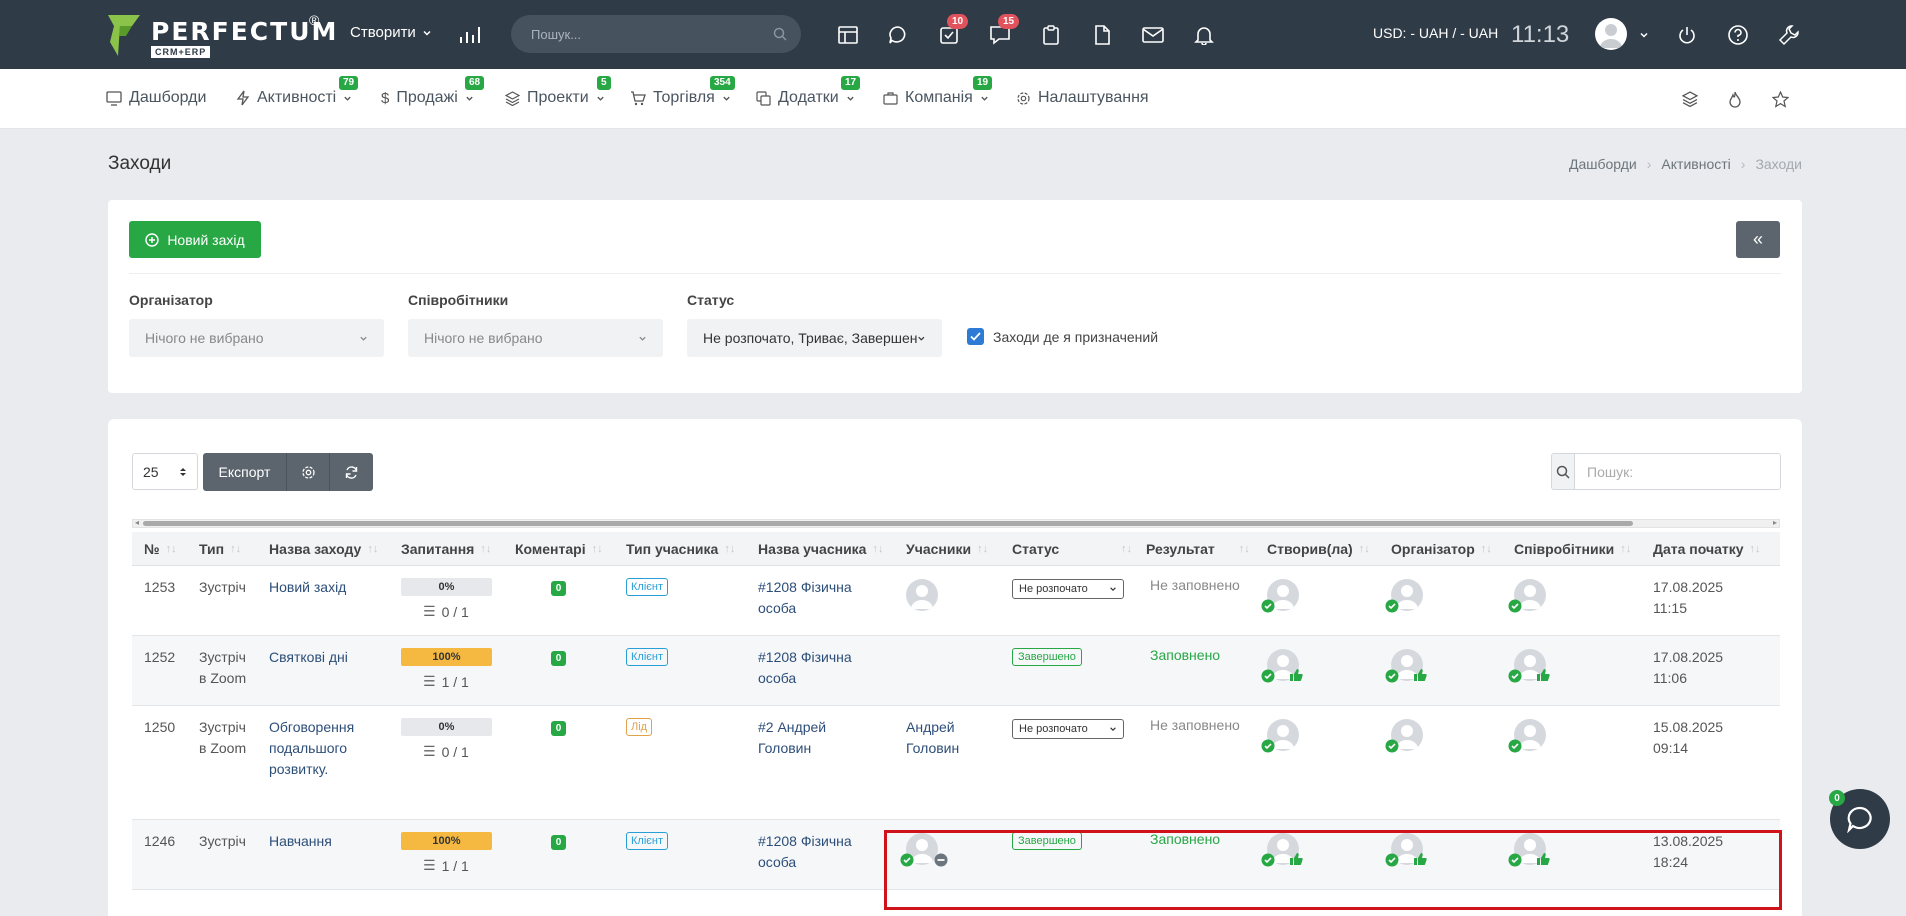  What do you see at coordinates (1644, 35) in the screenshot?
I see `user-menu-chevron-icon` at bounding box center [1644, 35].